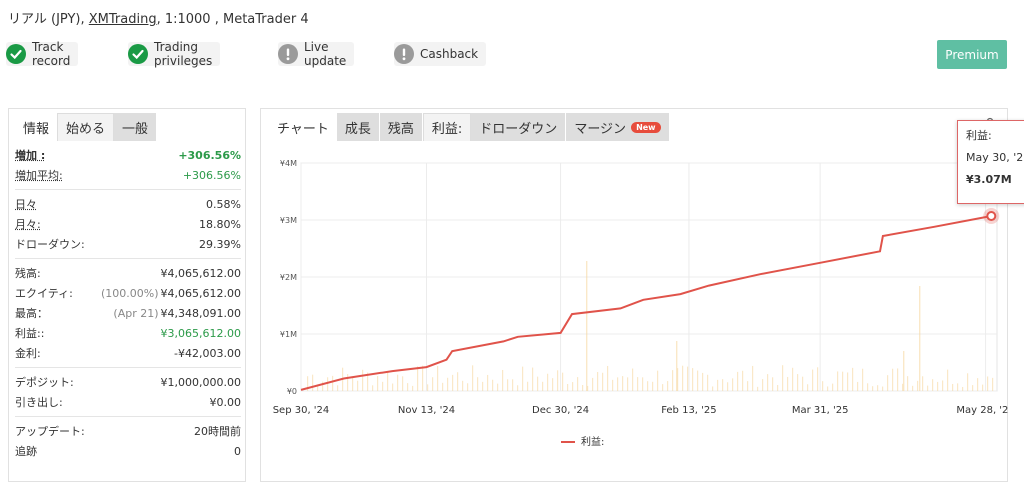  Describe the element at coordinates (28, 353) in the screenshot. I see `stat-label: 金利:` at that location.